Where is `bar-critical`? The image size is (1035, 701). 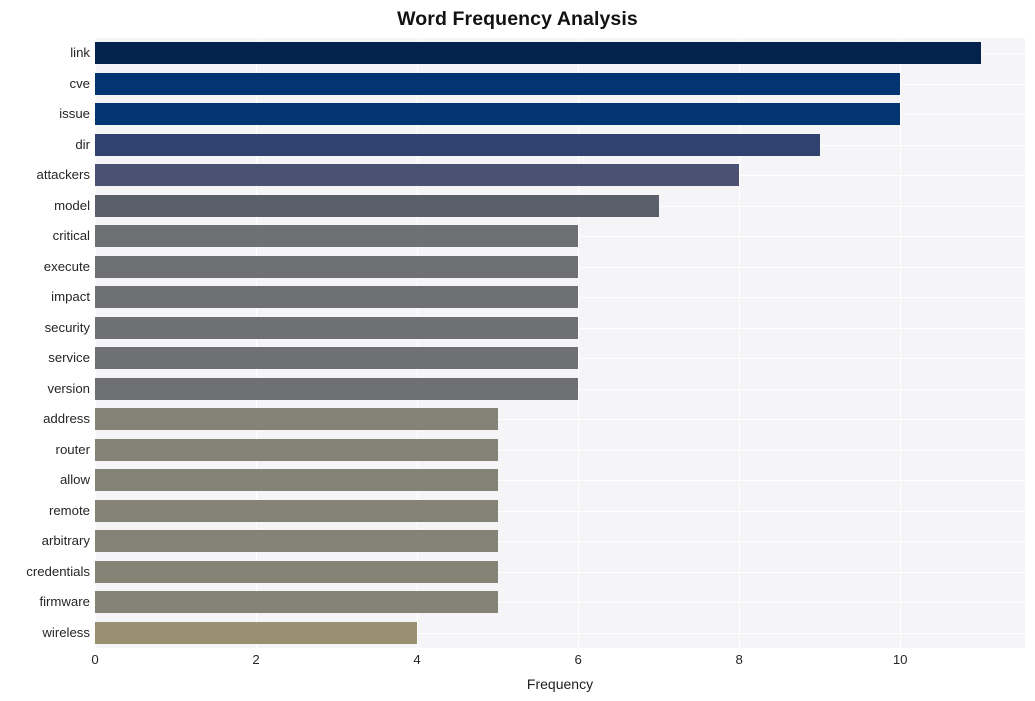 bar-critical is located at coordinates (337, 236).